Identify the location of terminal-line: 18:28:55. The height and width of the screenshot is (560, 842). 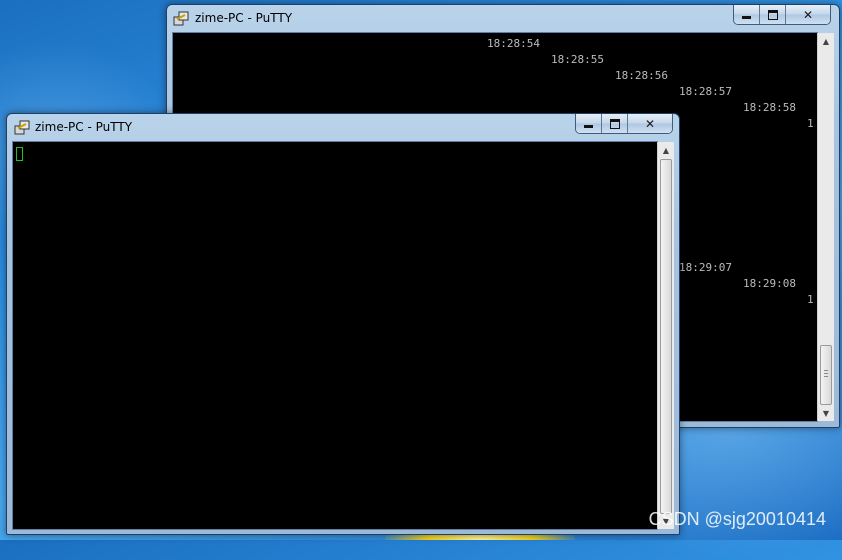
(577, 59).